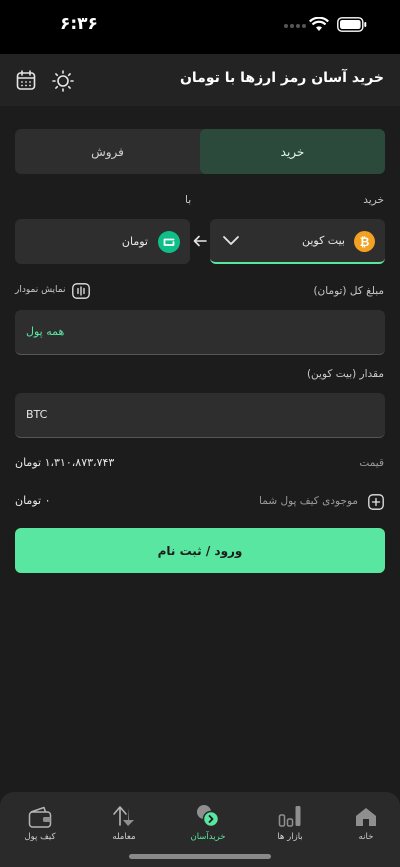 This screenshot has width=400, height=867. What do you see at coordinates (366, 817) in the screenshot?
I see `home-icon` at bounding box center [366, 817].